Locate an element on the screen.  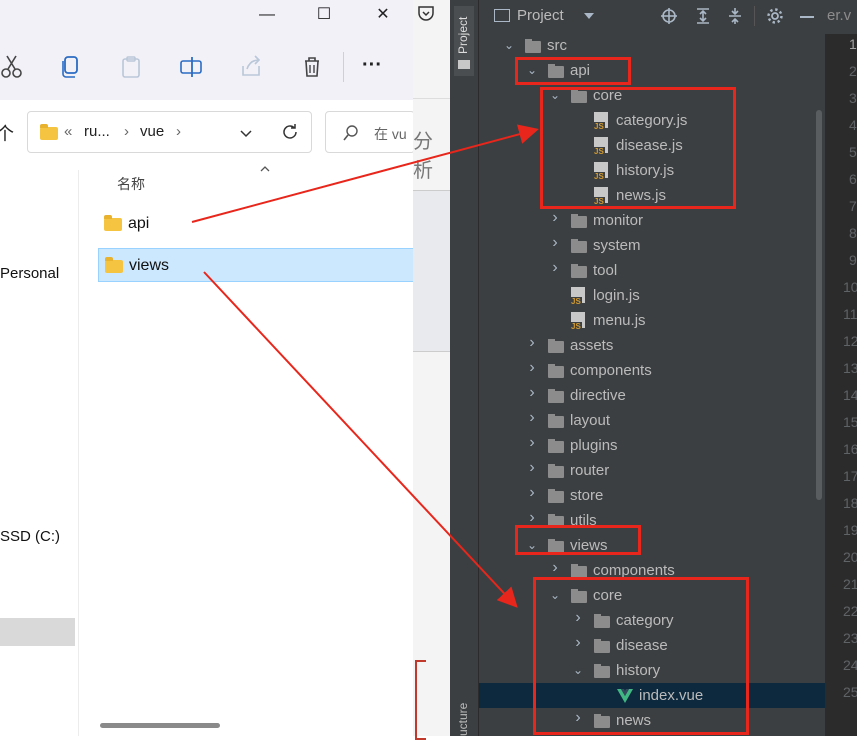
arrow-api-to-core is located at coordinates (365, 173).